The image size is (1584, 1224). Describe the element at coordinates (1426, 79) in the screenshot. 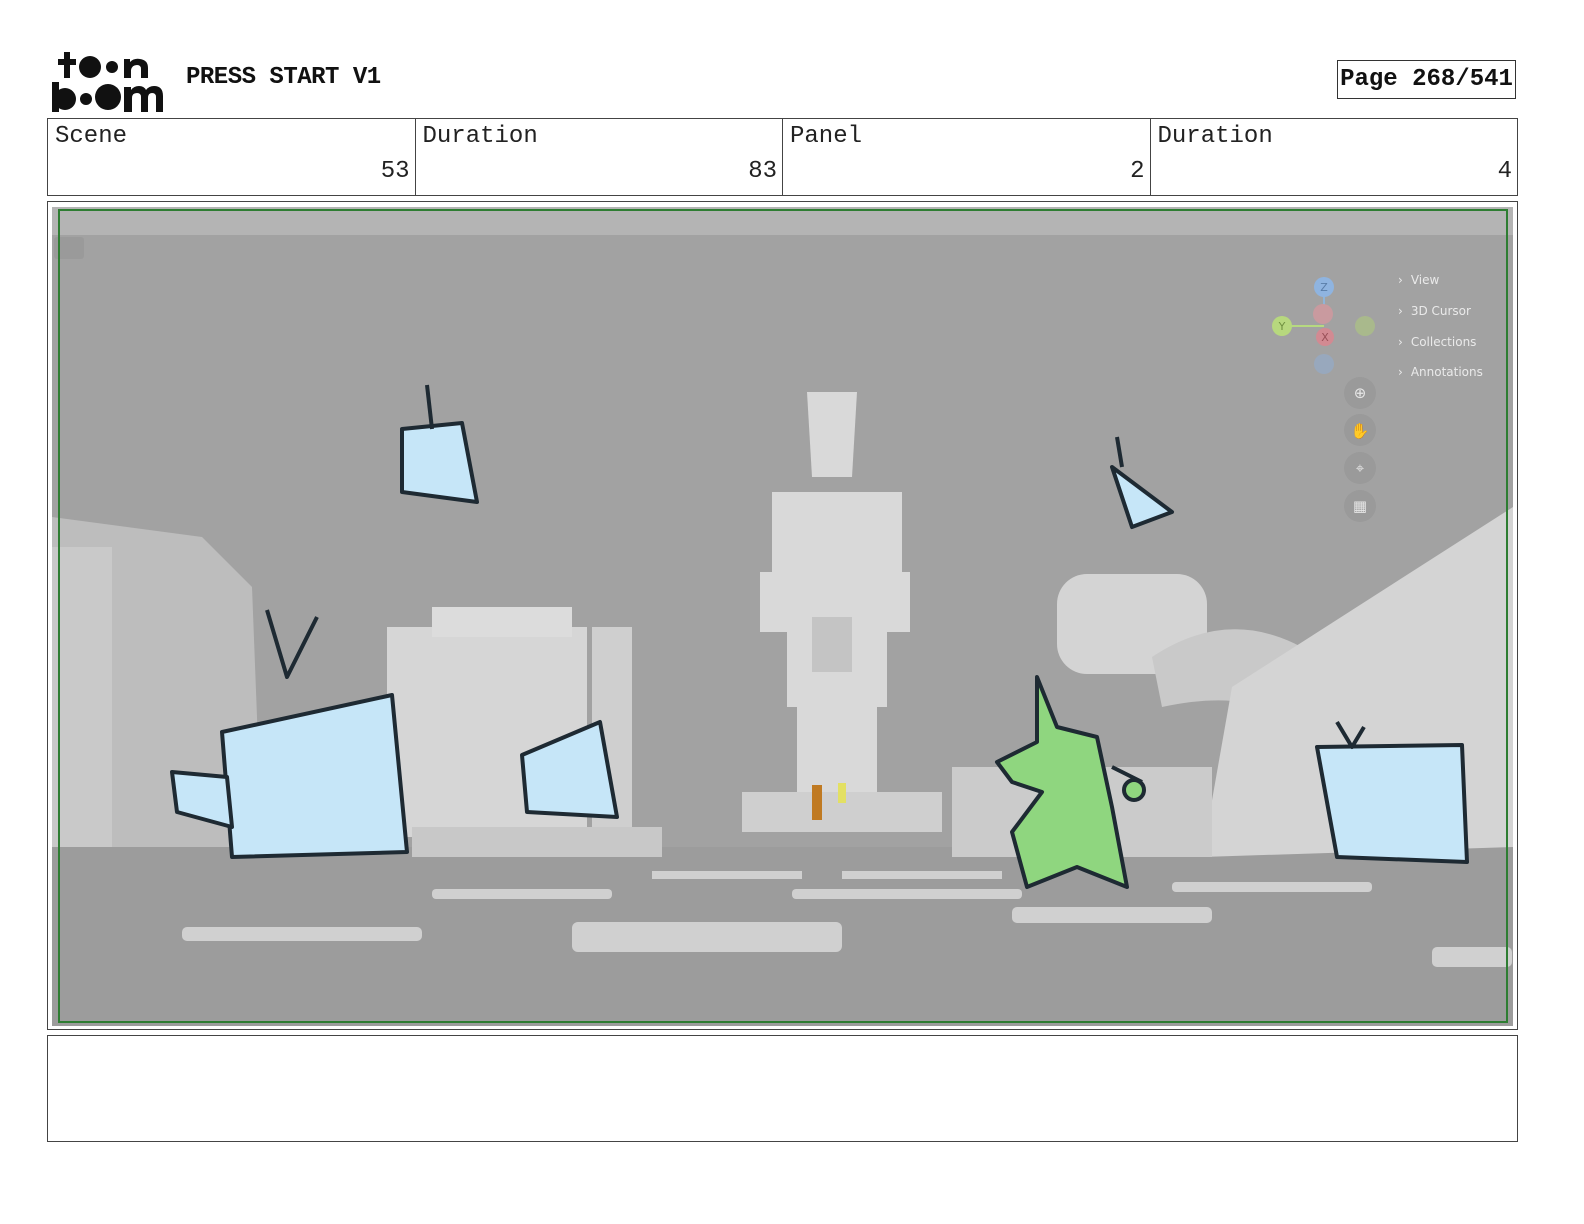

I see `page-number: Page 268/541` at that location.